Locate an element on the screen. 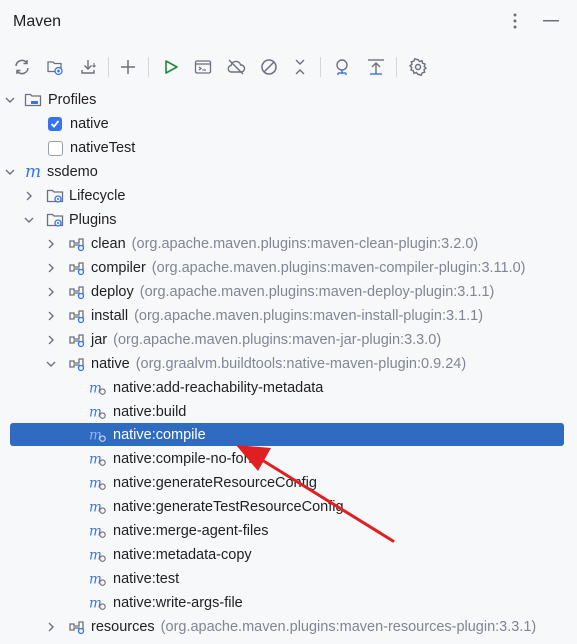 This screenshot has height=644, width=577. generate-sources-icon is located at coordinates (55, 67).